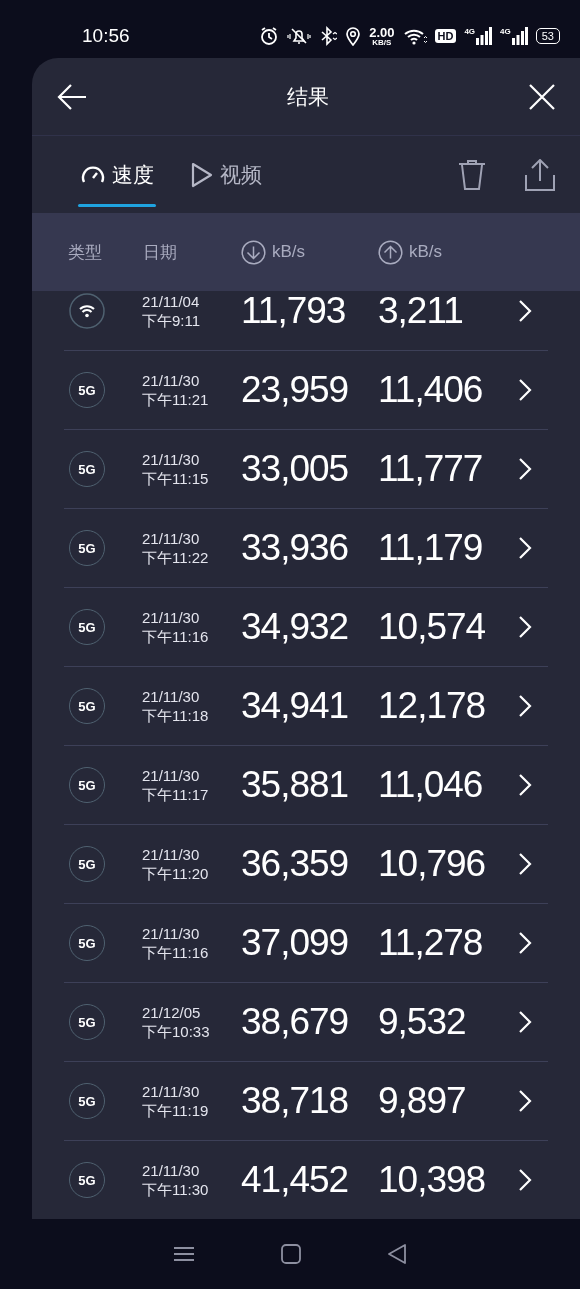 The width and height of the screenshot is (580, 1289). What do you see at coordinates (176, 1189) in the screenshot?
I see `test-time: 下午11:30` at bounding box center [176, 1189].